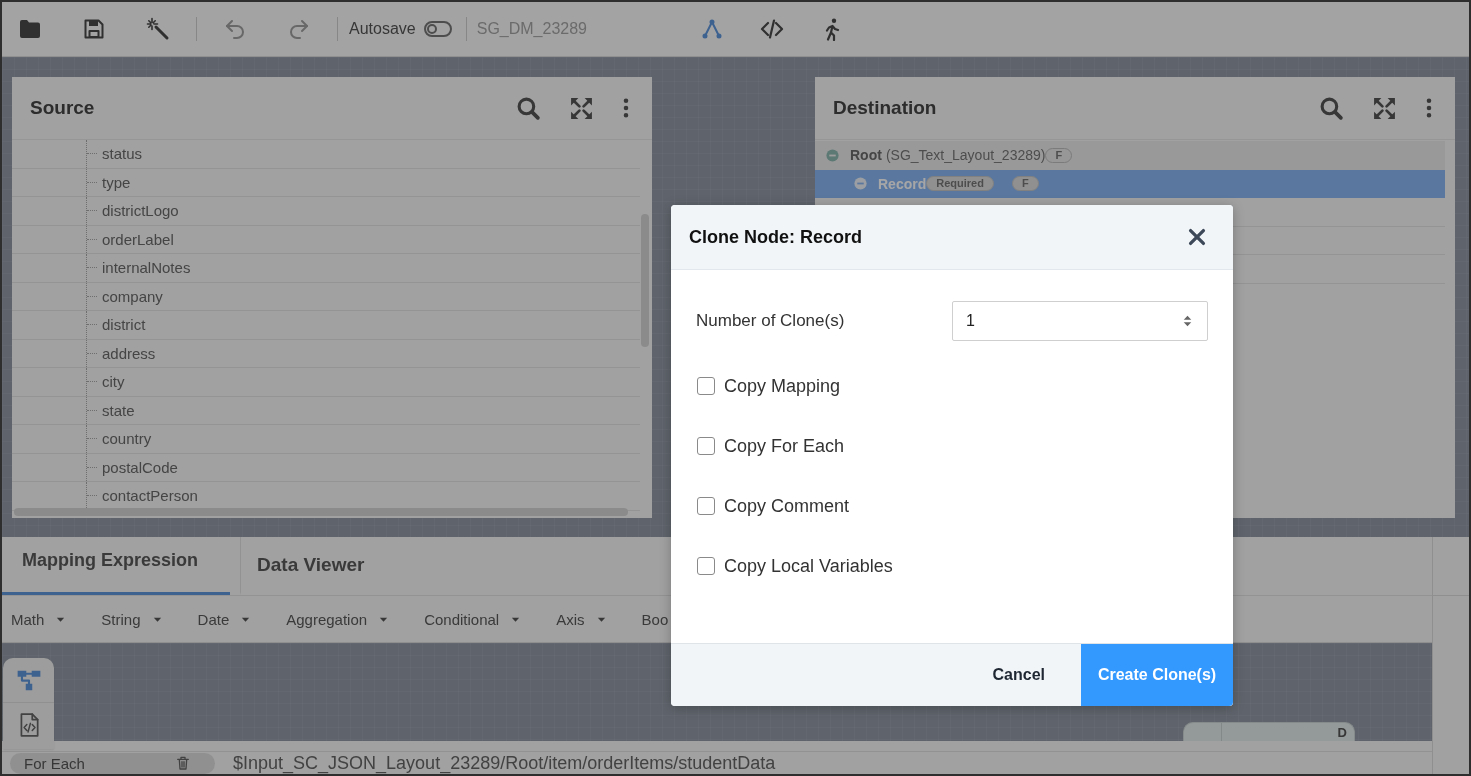 Image resolution: width=1471 pixels, height=776 pixels. What do you see at coordinates (770, 321) in the screenshot?
I see `field-label: Number of Clone(s)` at bounding box center [770, 321].